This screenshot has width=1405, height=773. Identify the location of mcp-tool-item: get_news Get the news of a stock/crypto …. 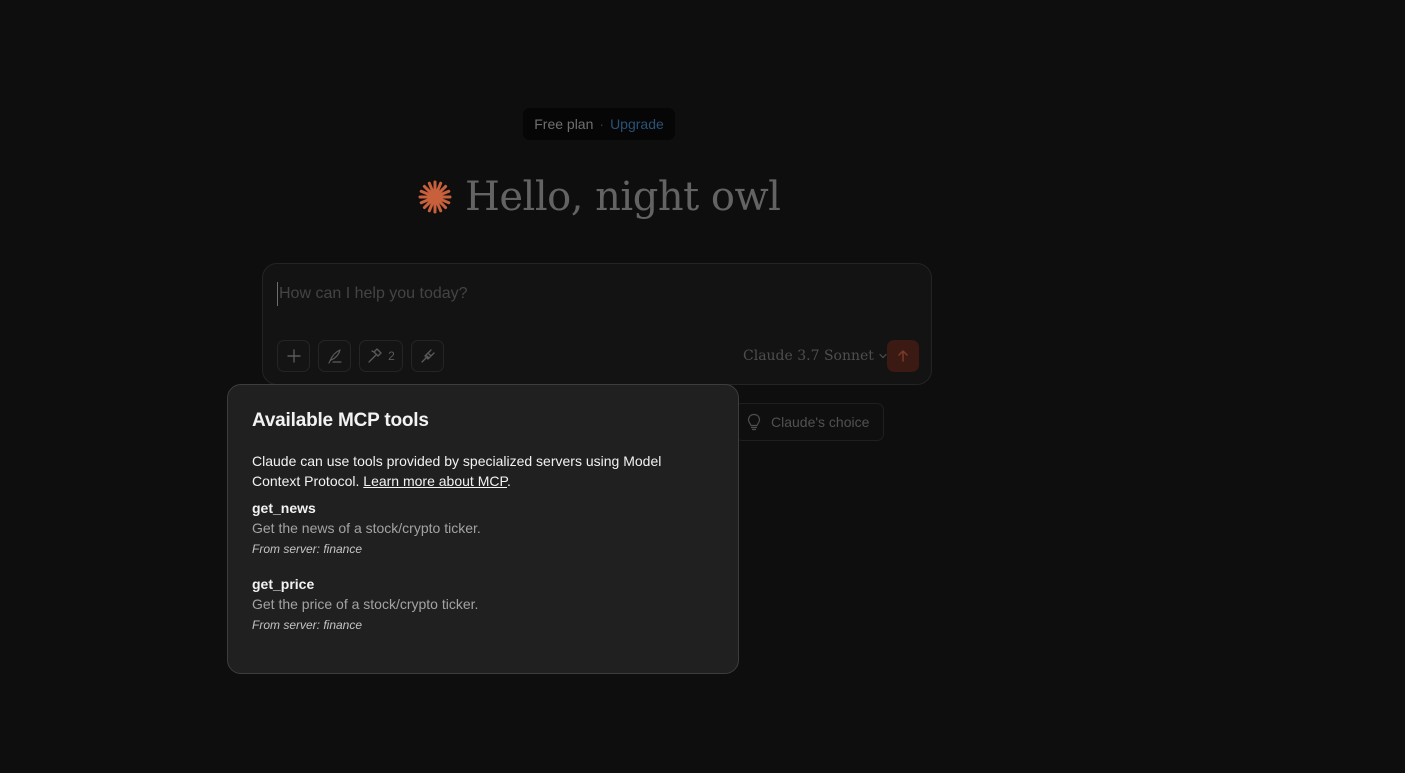
(482, 528).